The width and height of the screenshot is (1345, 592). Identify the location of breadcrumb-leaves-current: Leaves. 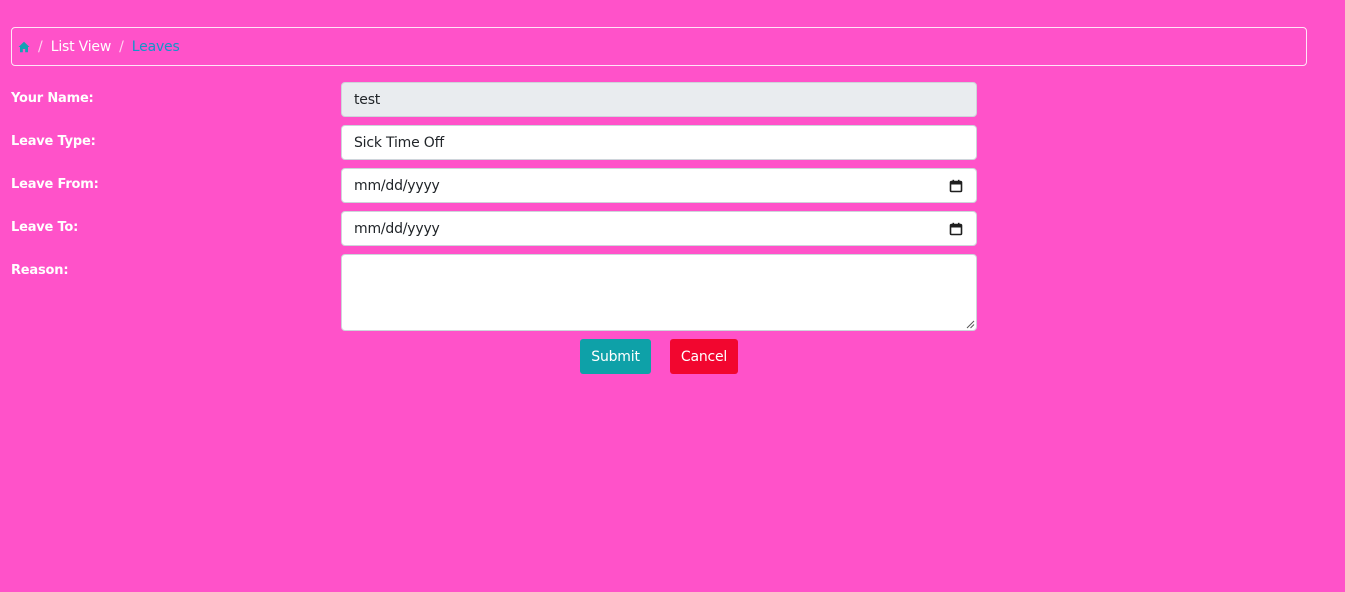
(155, 46).